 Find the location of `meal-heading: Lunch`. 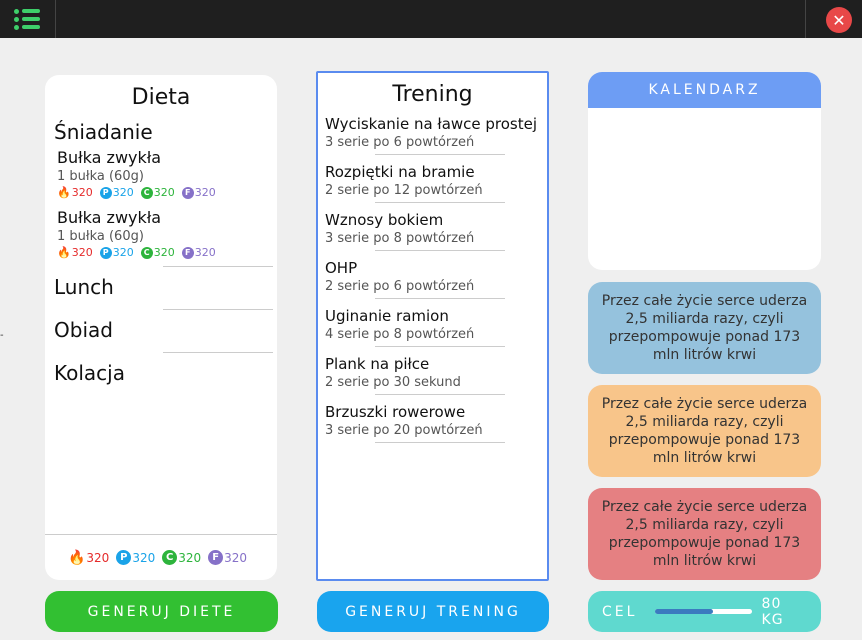

meal-heading: Lunch is located at coordinates (165, 287).